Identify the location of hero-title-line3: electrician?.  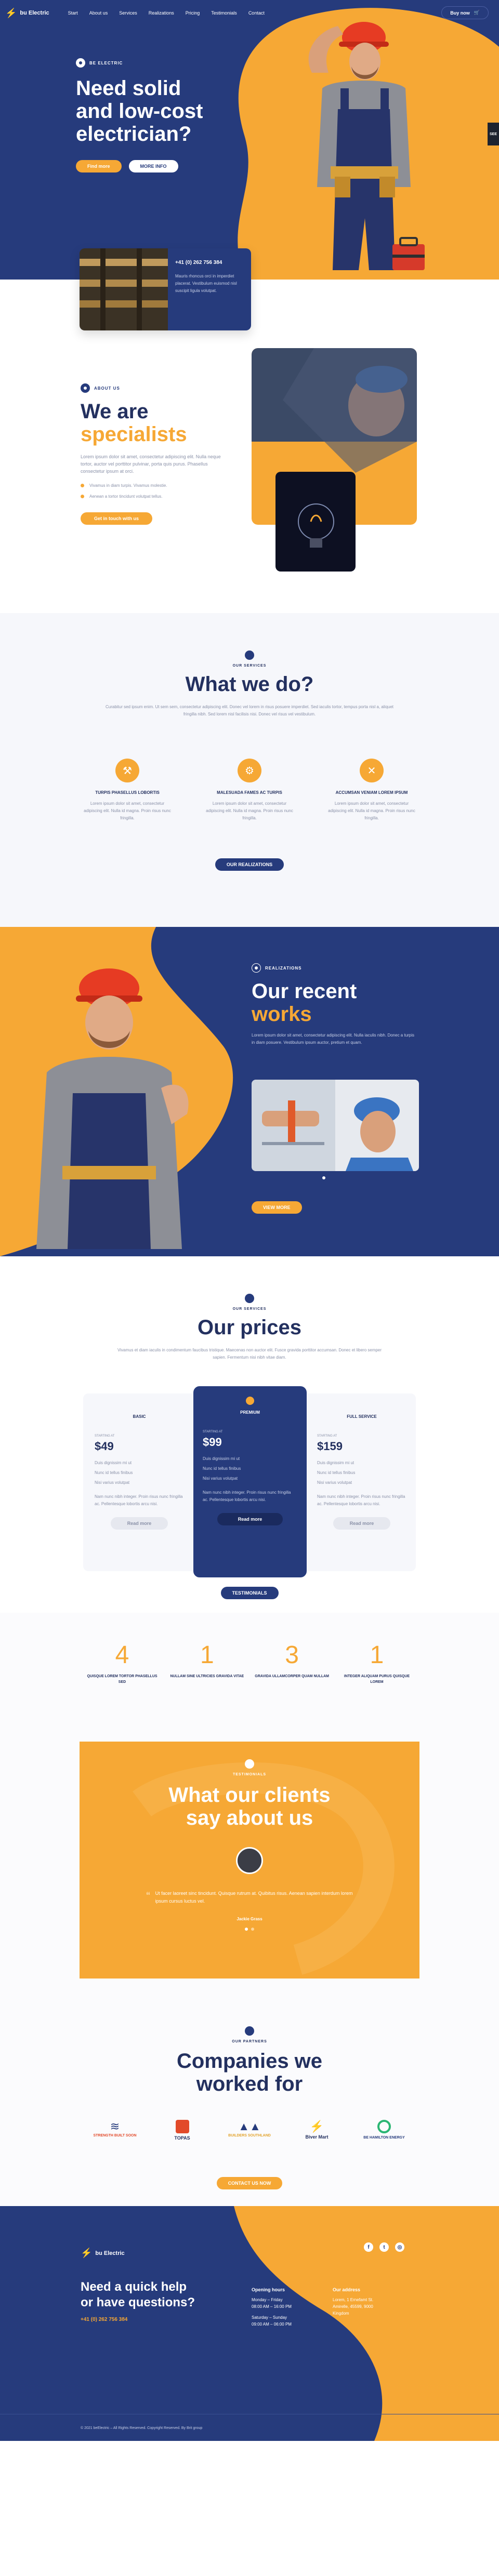
(134, 134).